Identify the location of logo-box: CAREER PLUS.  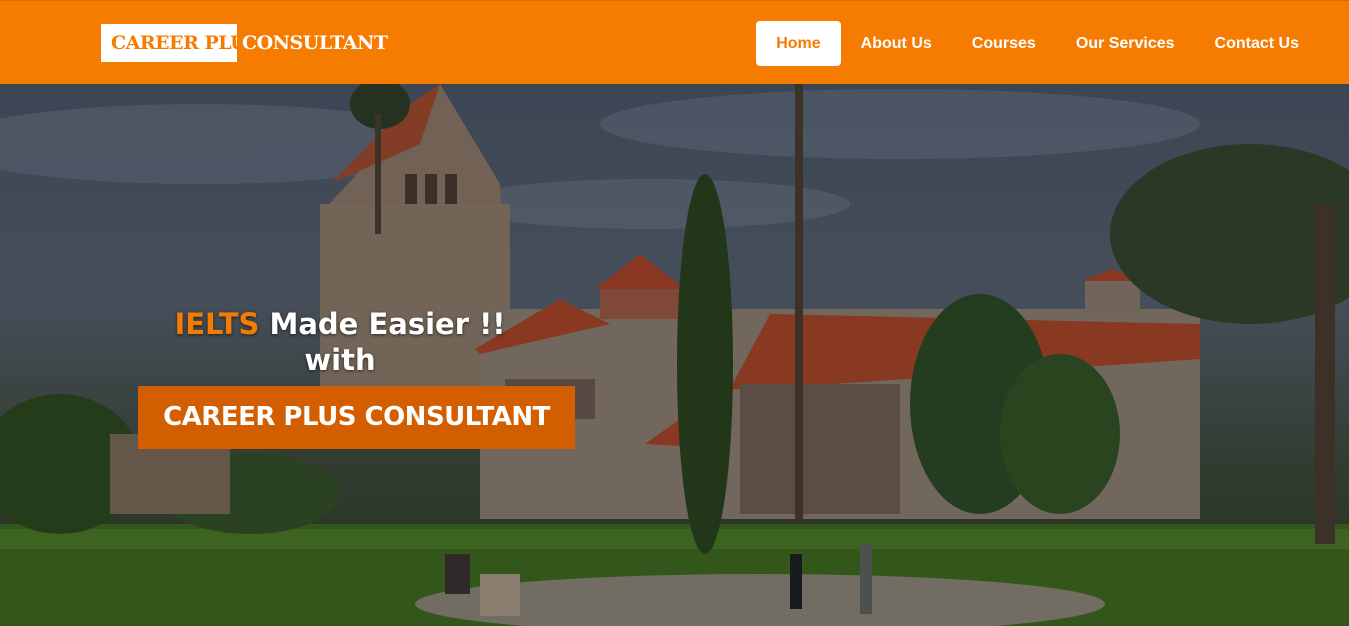
(180, 43).